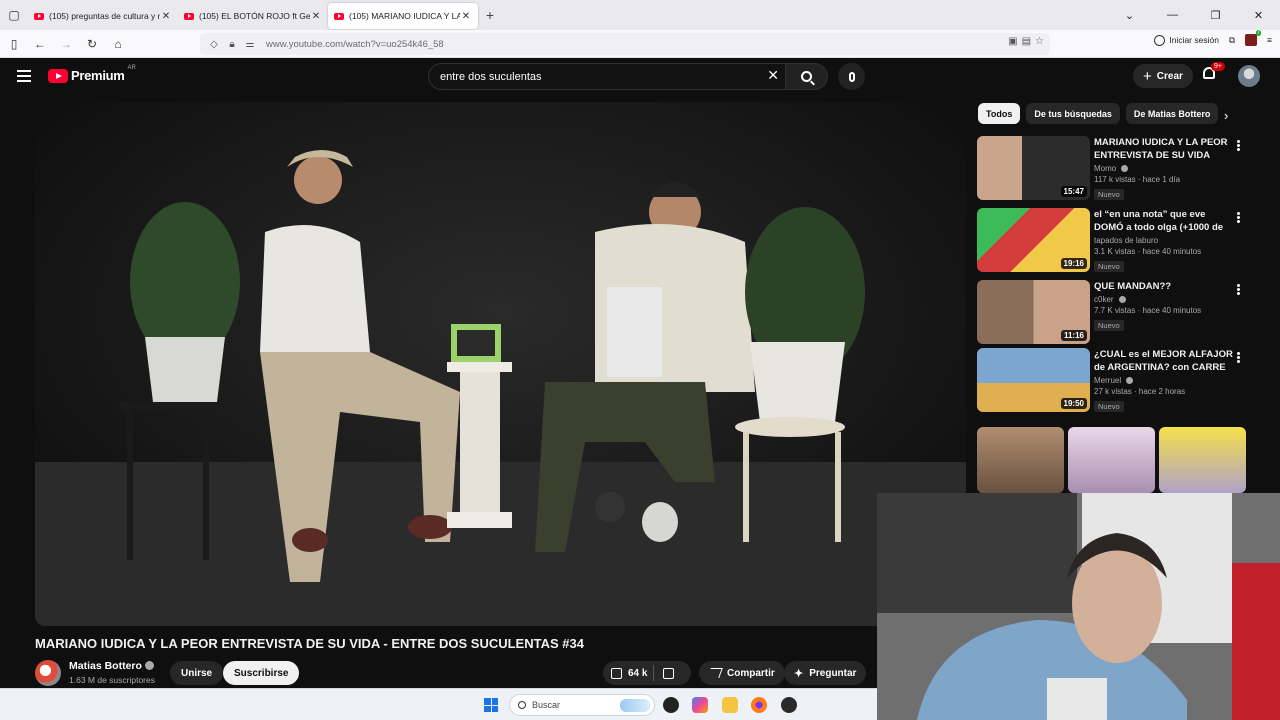 The height and width of the screenshot is (720, 1280). Describe the element at coordinates (232, 44) in the screenshot. I see `lock-icon: 🔒︎` at that location.